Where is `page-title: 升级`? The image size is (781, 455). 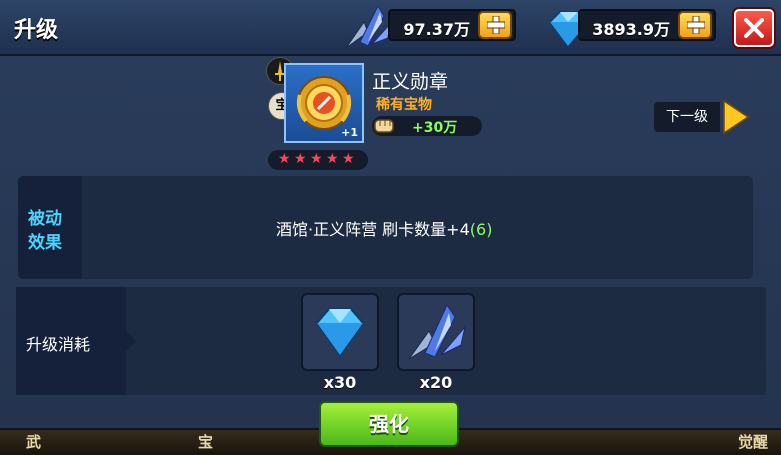
page-title: 升级 is located at coordinates (36, 30).